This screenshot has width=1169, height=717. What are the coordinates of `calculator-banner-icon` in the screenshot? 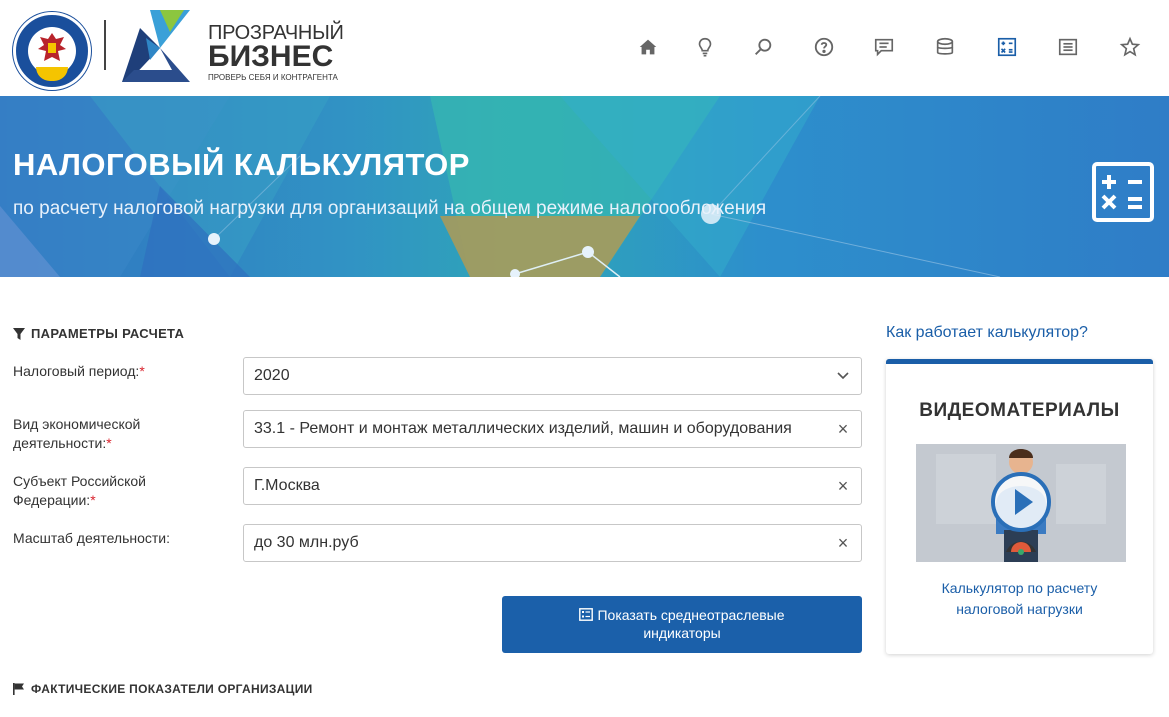 It's located at (1123, 192).